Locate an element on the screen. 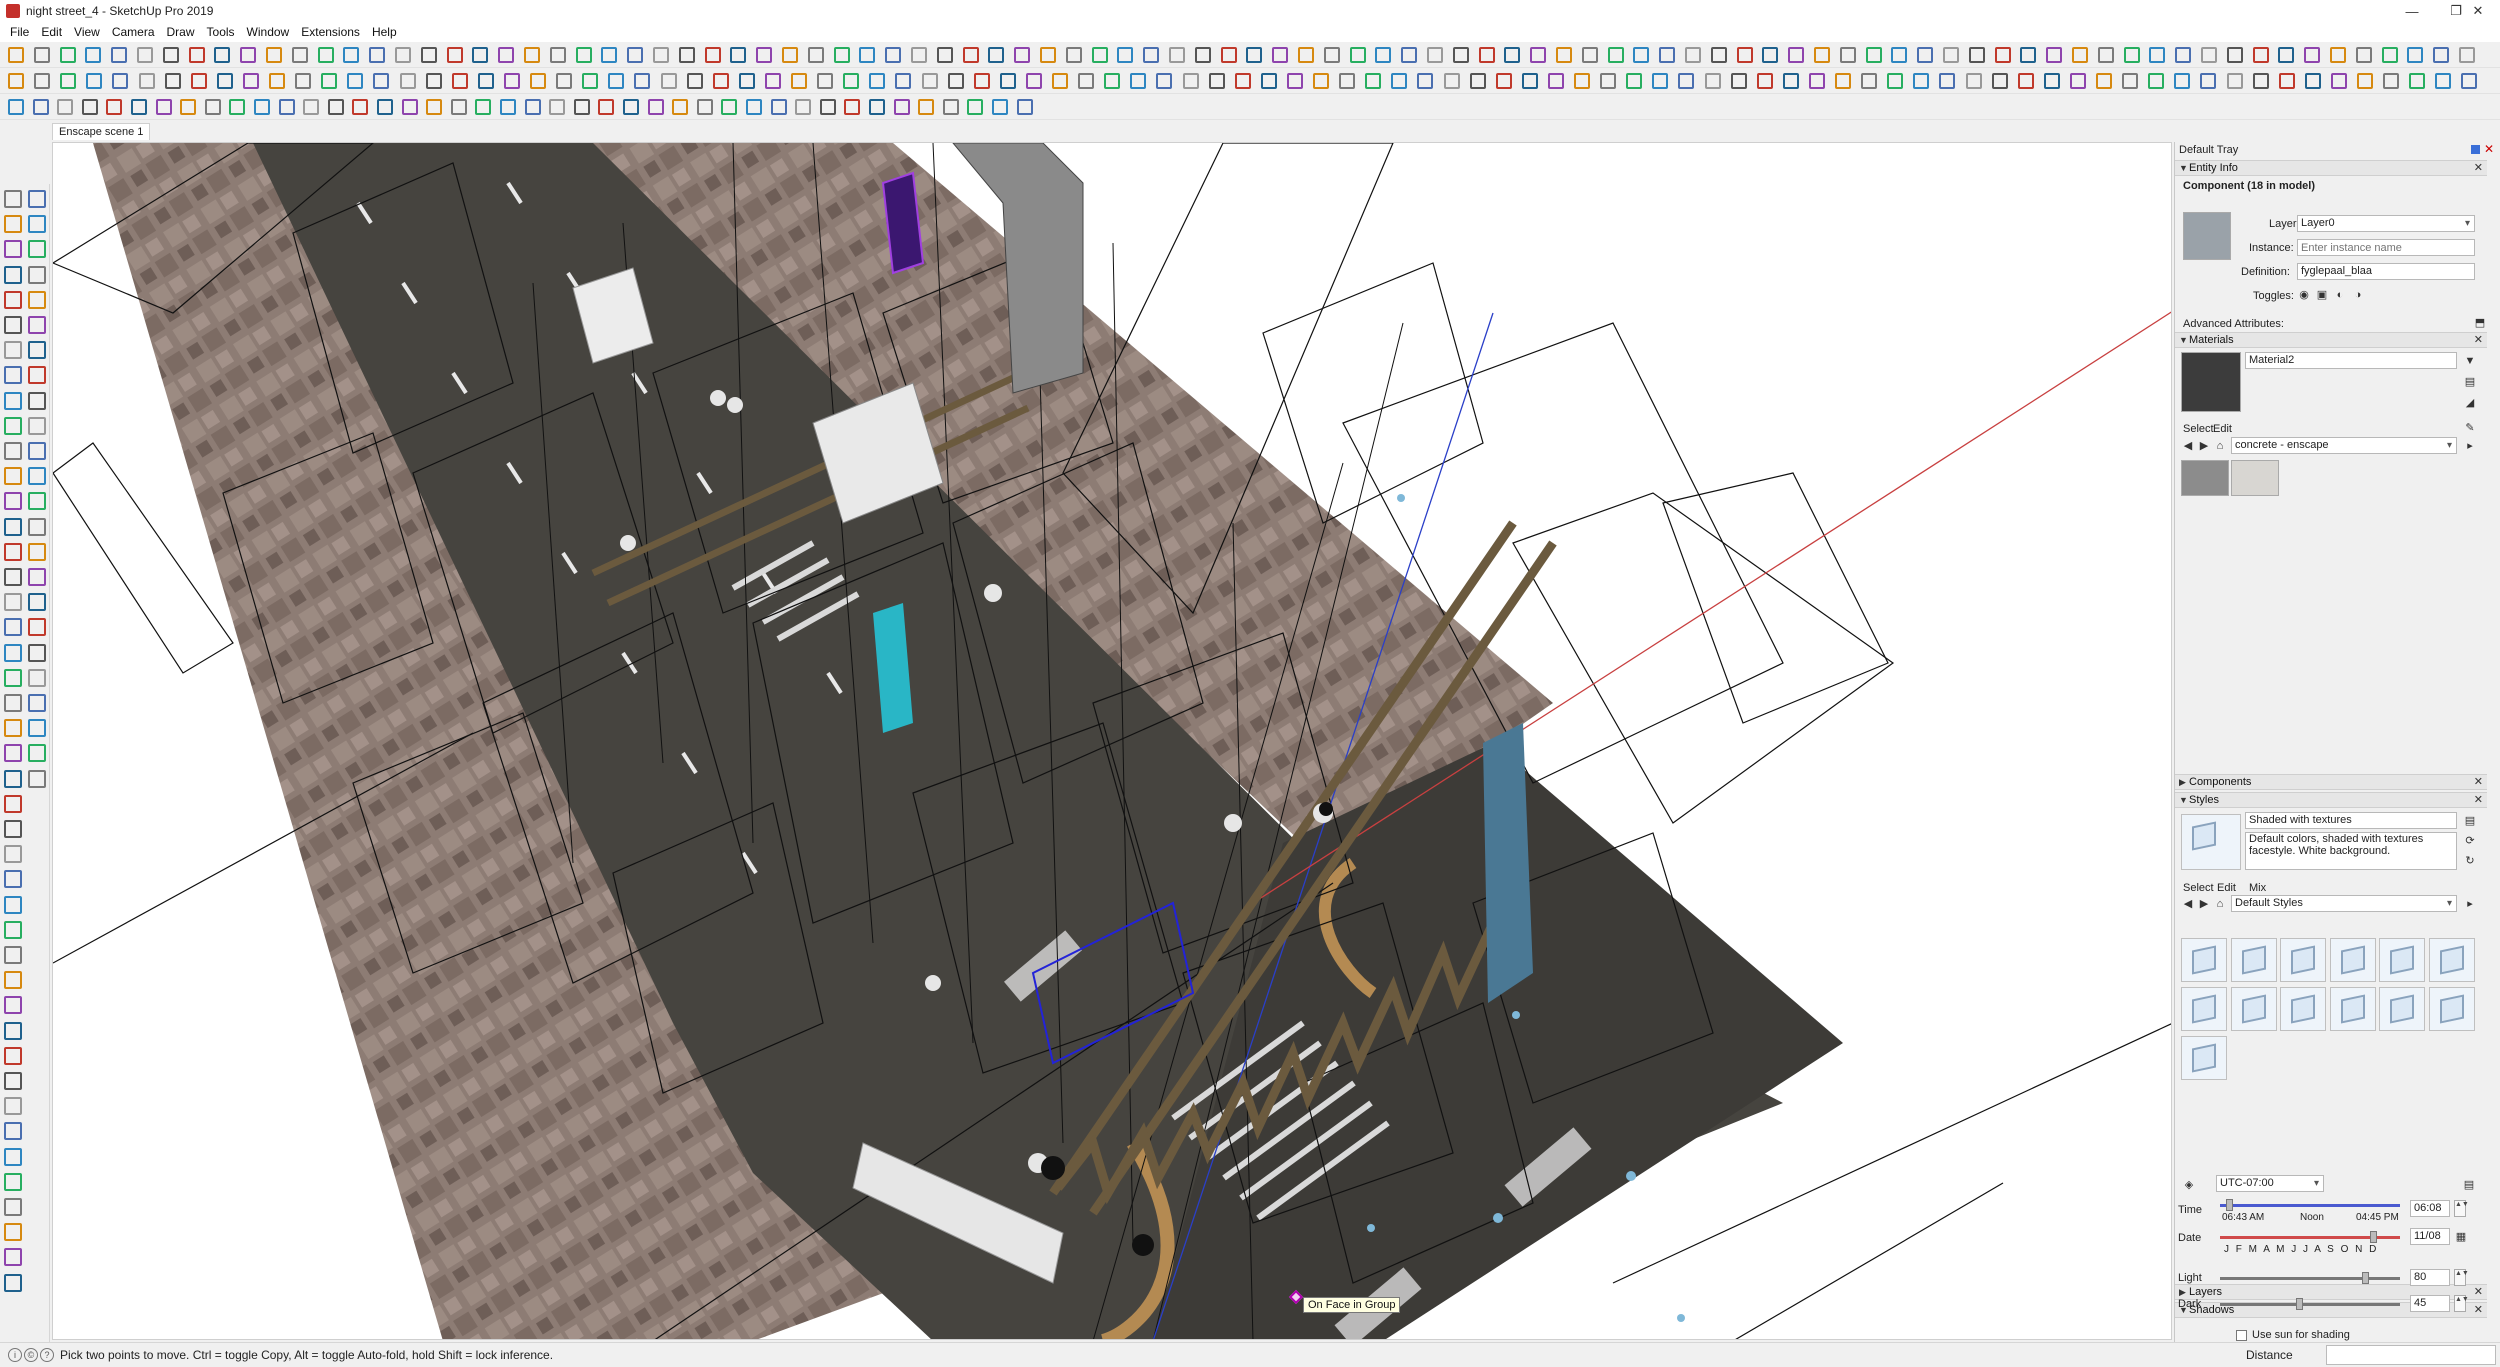 The width and height of the screenshot is (2500, 1367). layer-dropdown: Layer0 is located at coordinates (2386, 223).